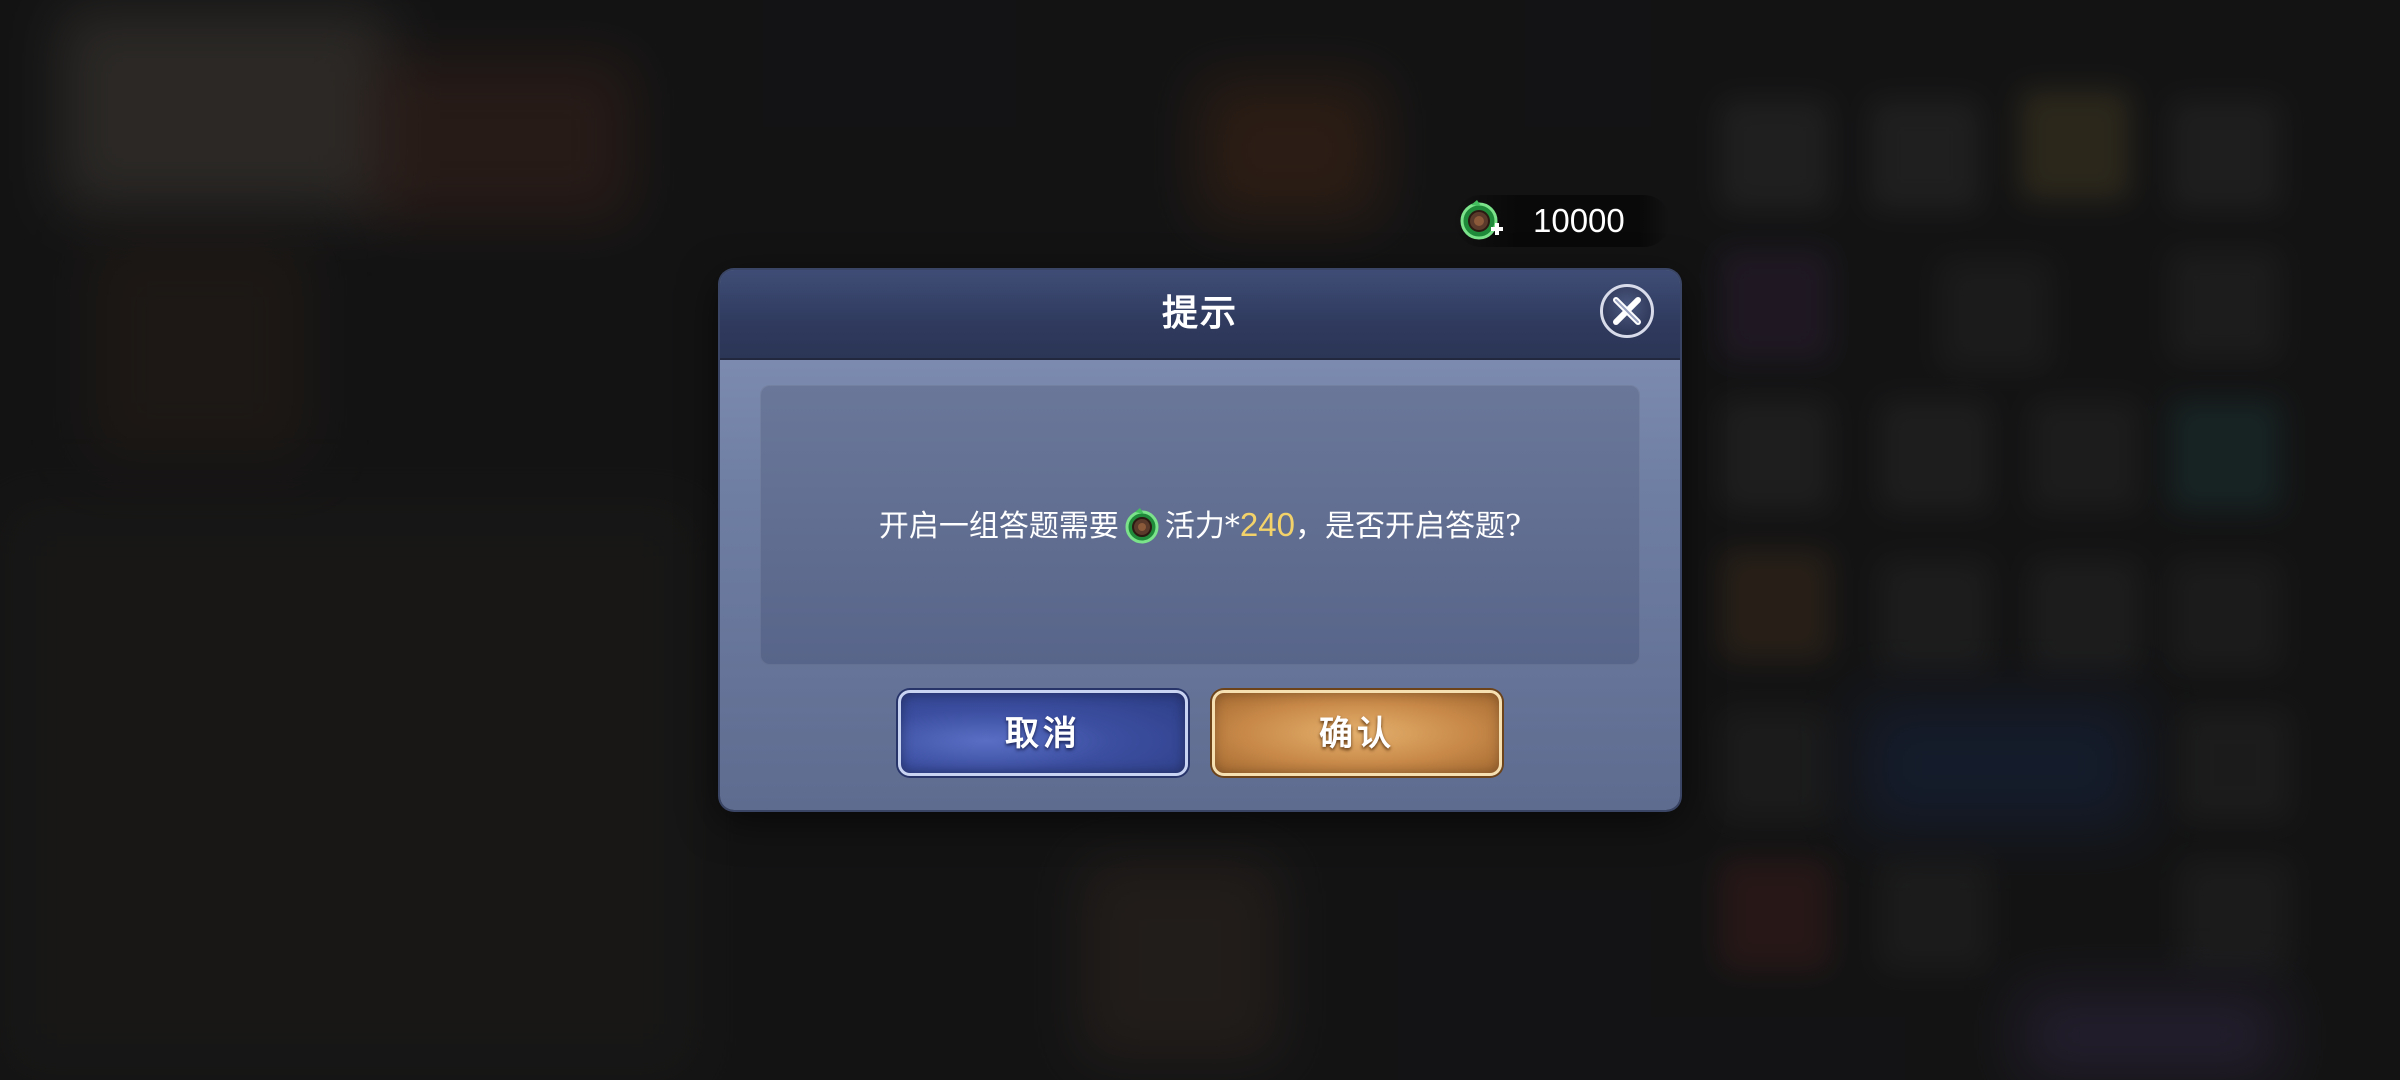  I want to click on close-icon, so click(1627, 311).